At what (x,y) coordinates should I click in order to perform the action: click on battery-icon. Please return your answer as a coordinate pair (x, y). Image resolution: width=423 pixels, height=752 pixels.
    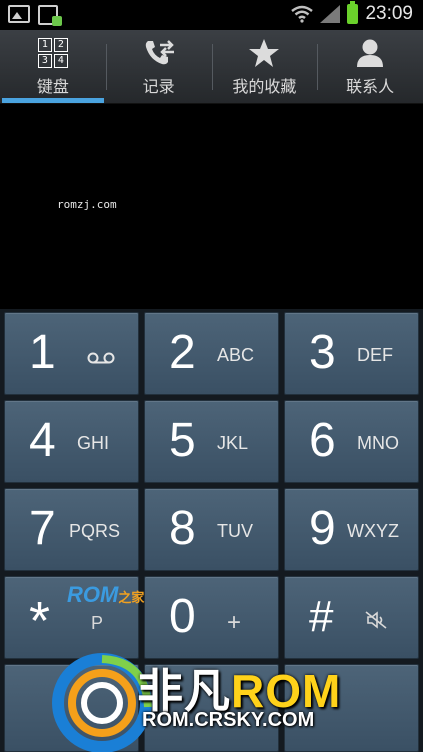
    Looking at the image, I should click on (353, 12).